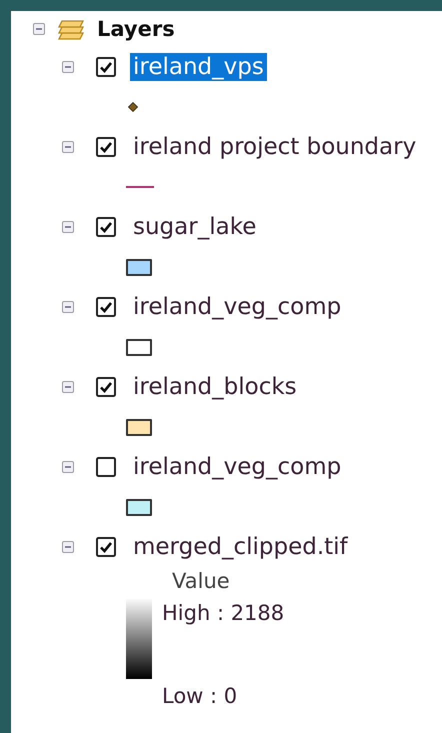 The image size is (442, 733). I want to click on layer-name: ireland_blocks, so click(215, 387).